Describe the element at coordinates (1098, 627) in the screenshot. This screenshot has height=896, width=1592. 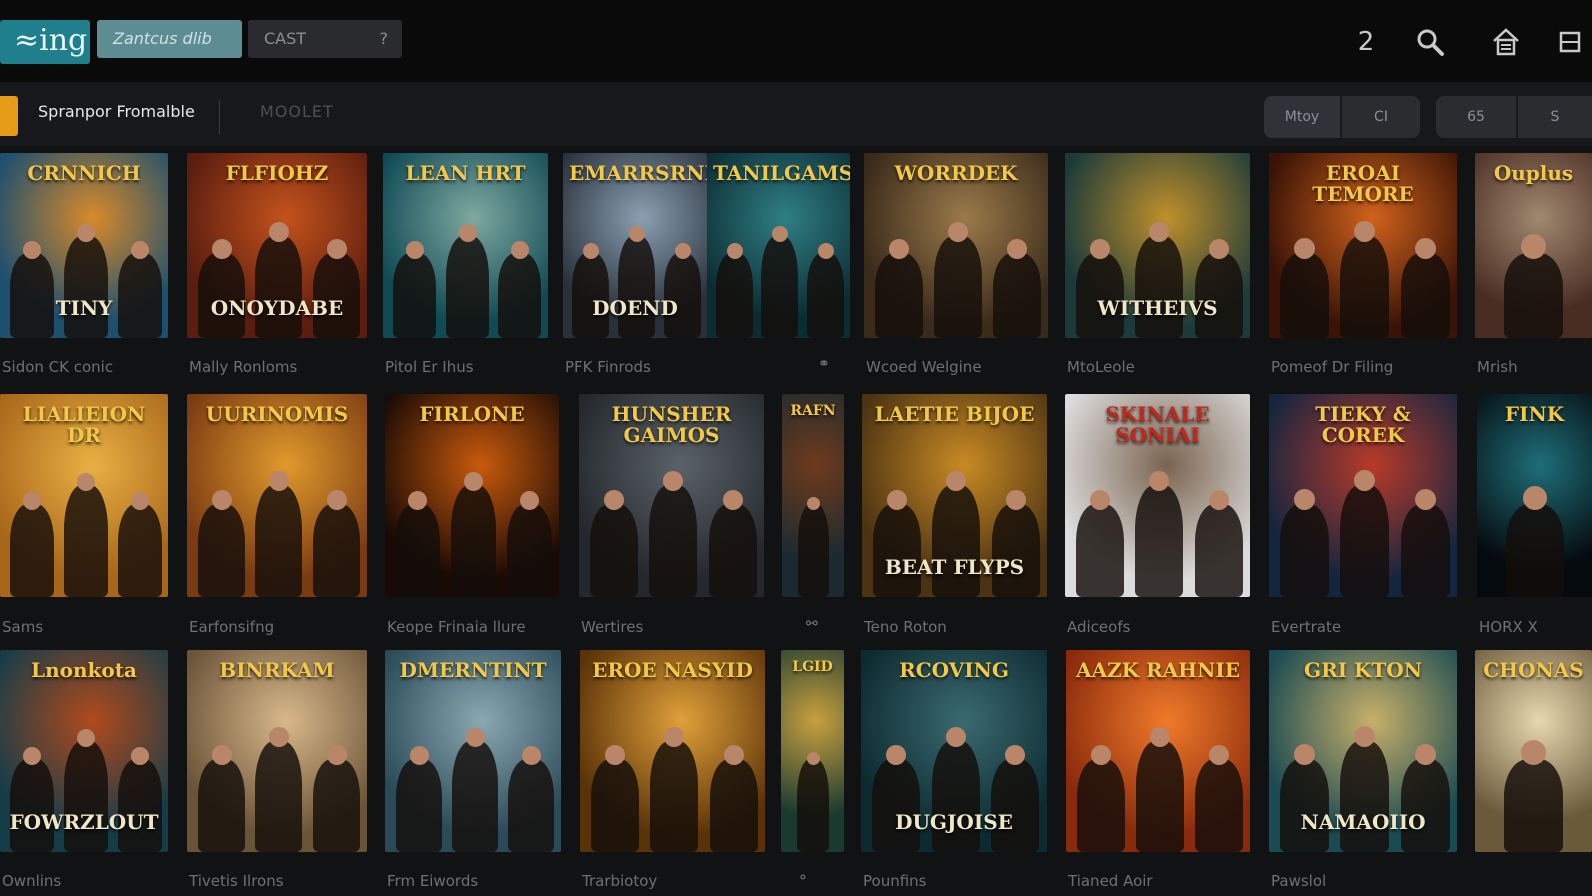
I see `movie-caption: Adiceofs` at that location.